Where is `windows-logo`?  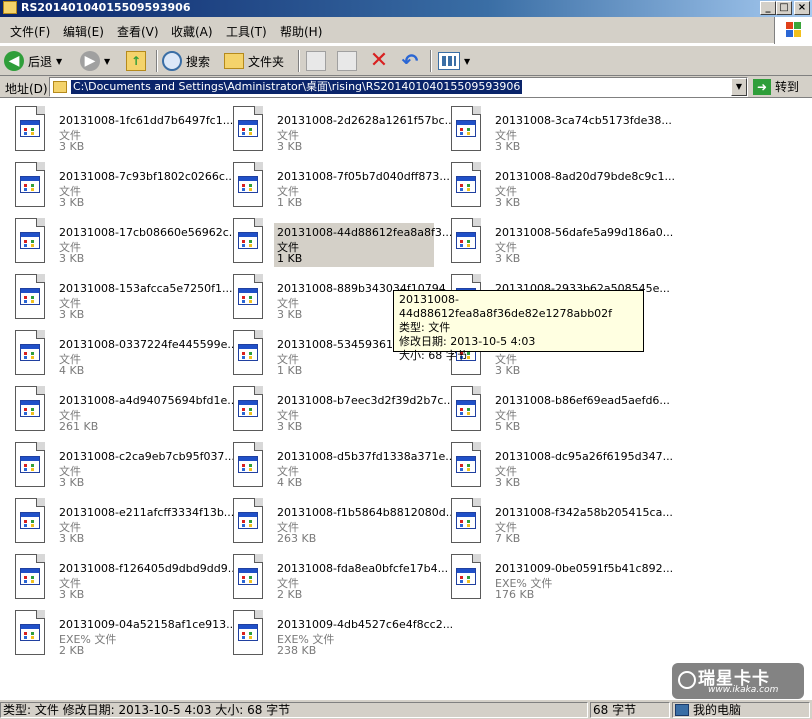
windows-logo is located at coordinates (793, 30).